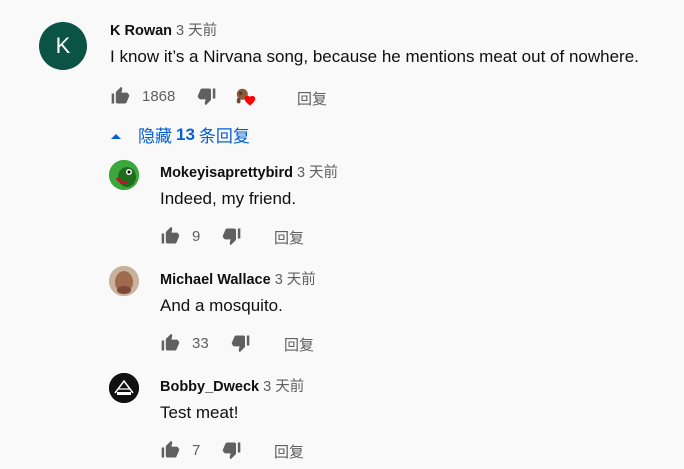 The width and height of the screenshot is (684, 469). What do you see at coordinates (199, 412) in the screenshot?
I see `comment-text: Test meat!` at bounding box center [199, 412].